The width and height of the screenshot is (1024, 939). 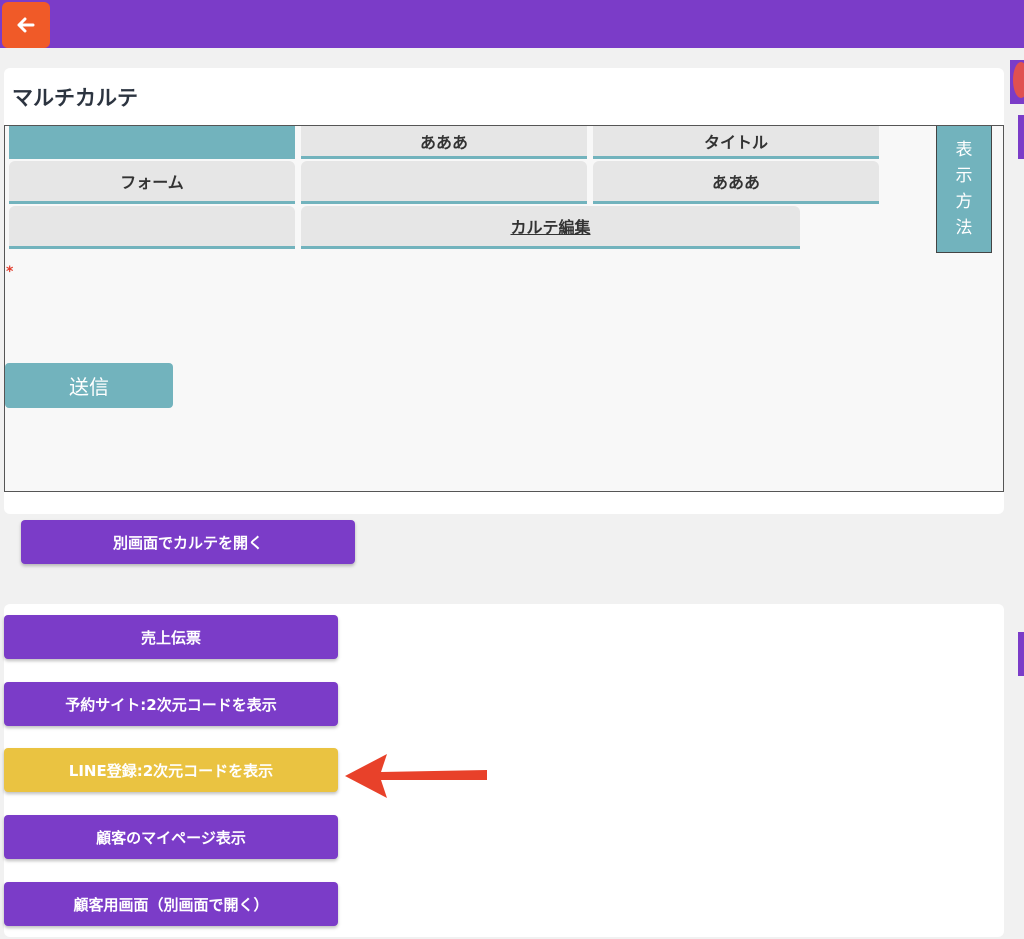 I want to click on tab-karte-edit-label: カルテ編集, so click(x=550, y=227).